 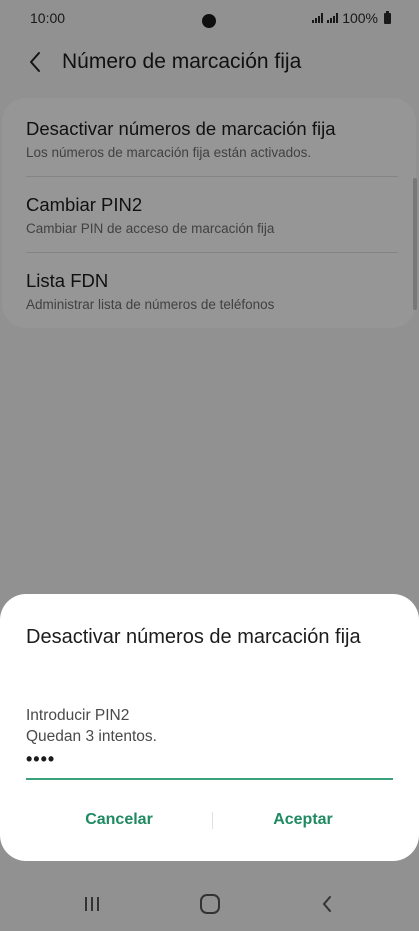 I want to click on pin2-masked-value: ••••, so click(x=41, y=759).